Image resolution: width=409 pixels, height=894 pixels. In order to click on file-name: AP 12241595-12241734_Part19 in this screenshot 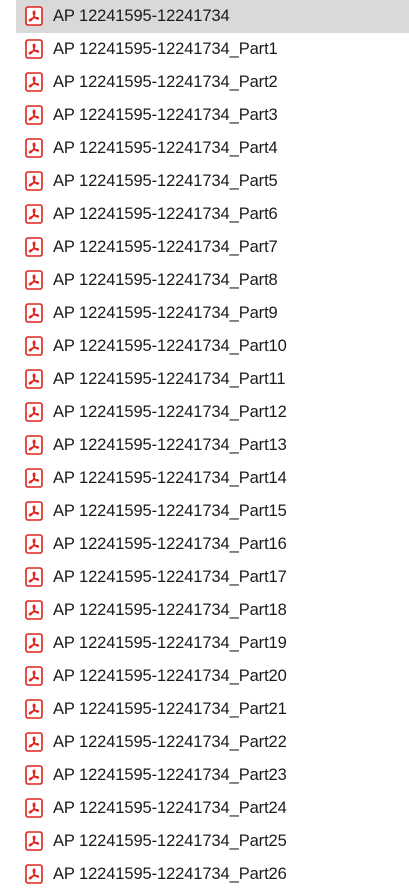, I will do `click(170, 643)`.